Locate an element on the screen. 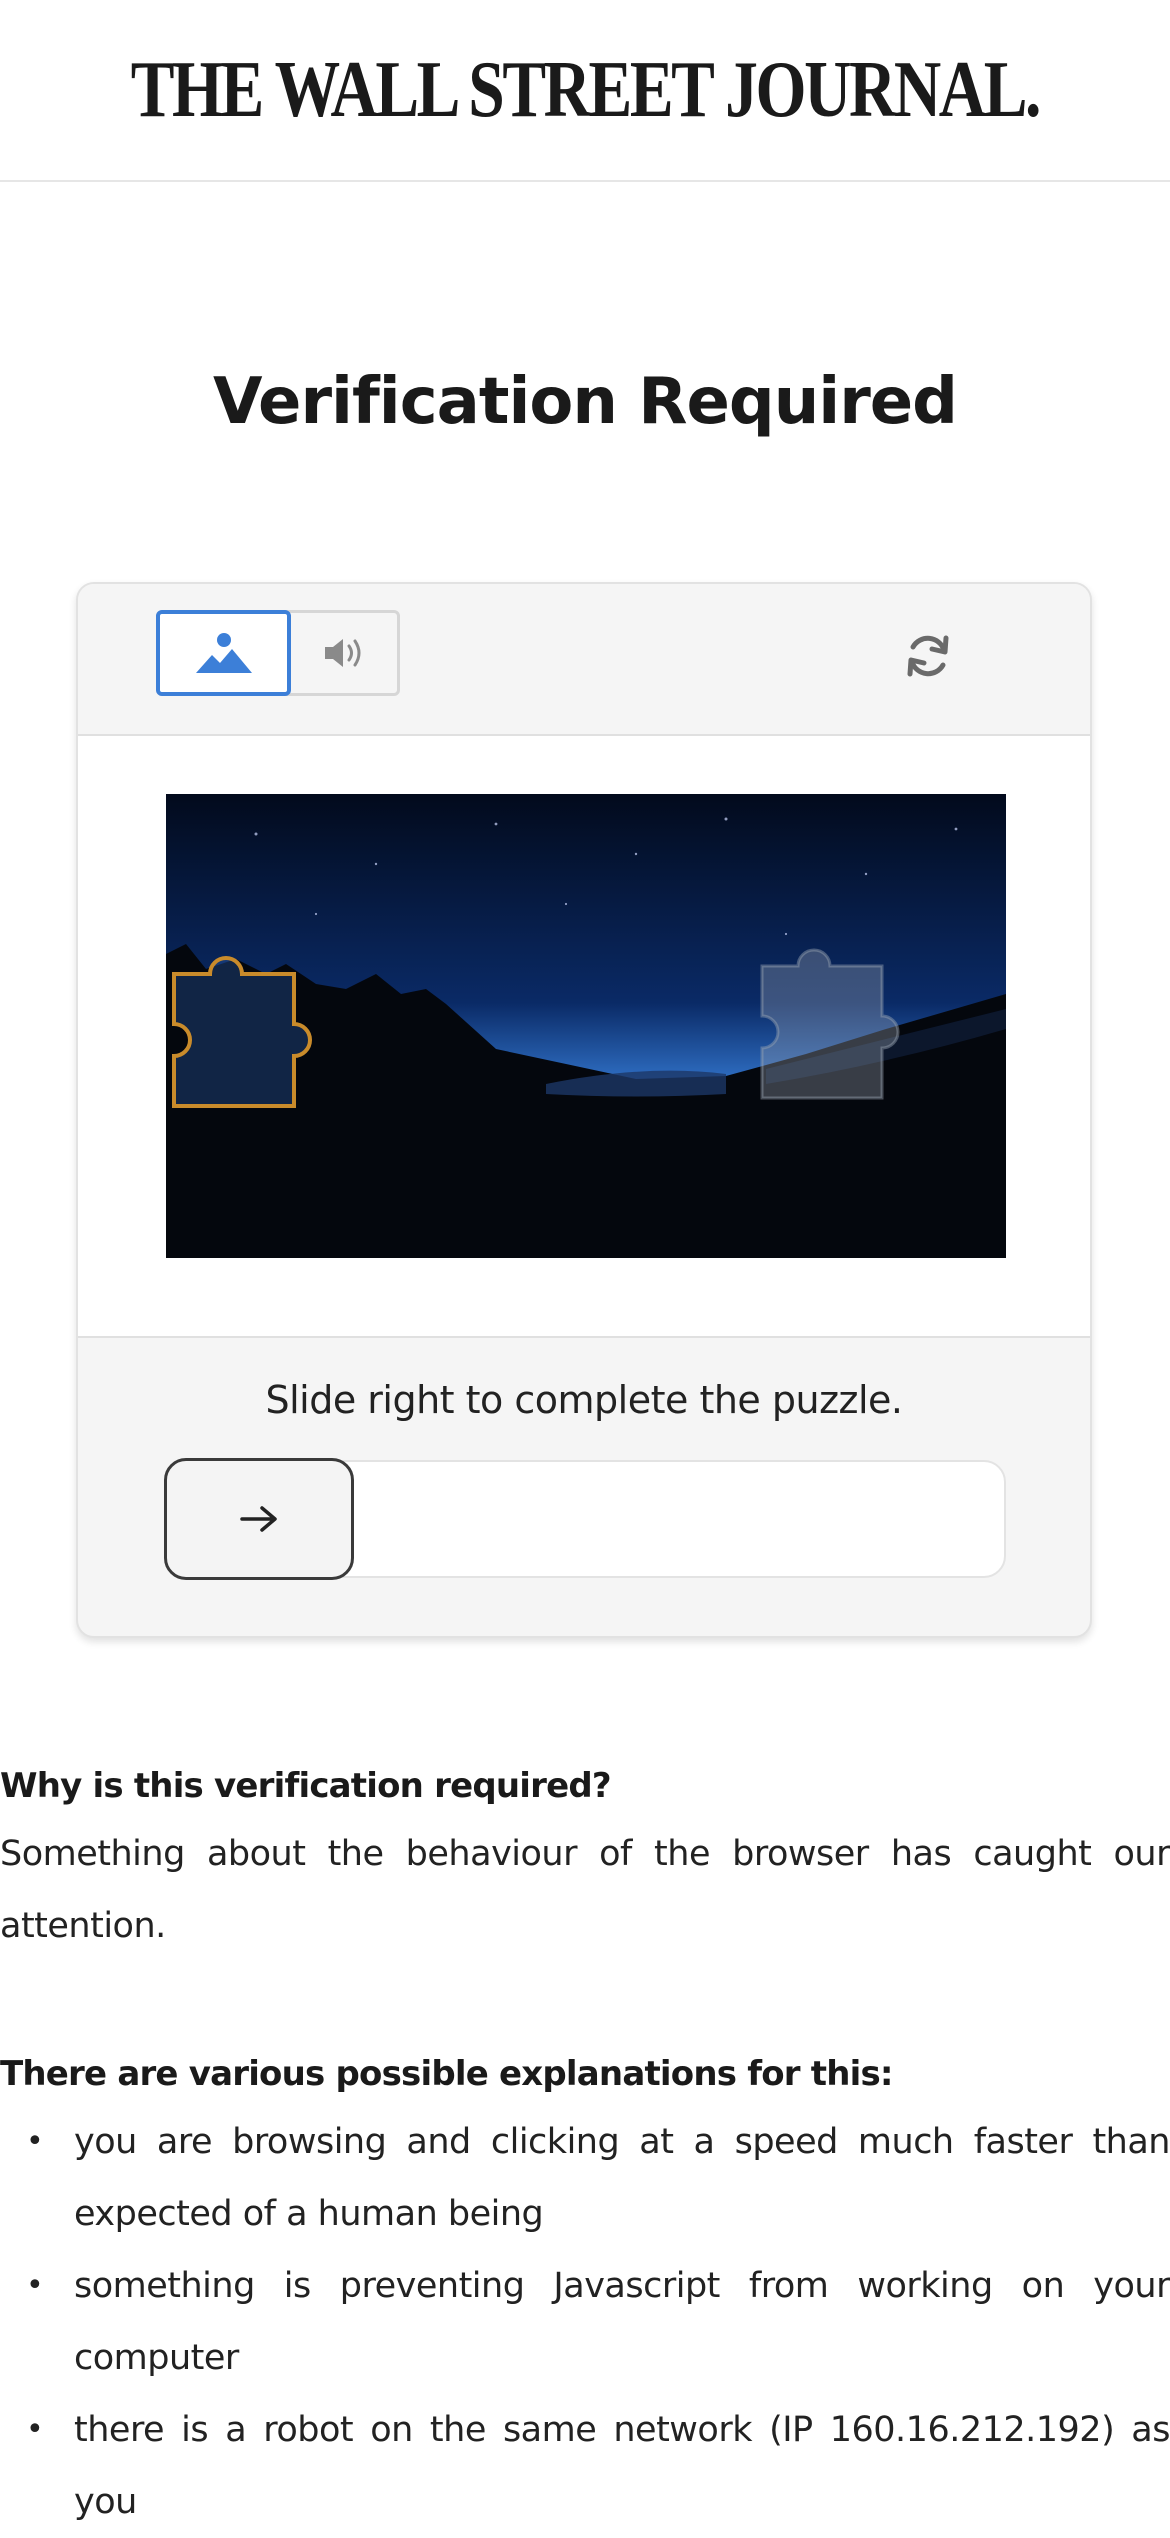 The image size is (1170, 2538). captcha-mode-toggle is located at coordinates (278, 653).